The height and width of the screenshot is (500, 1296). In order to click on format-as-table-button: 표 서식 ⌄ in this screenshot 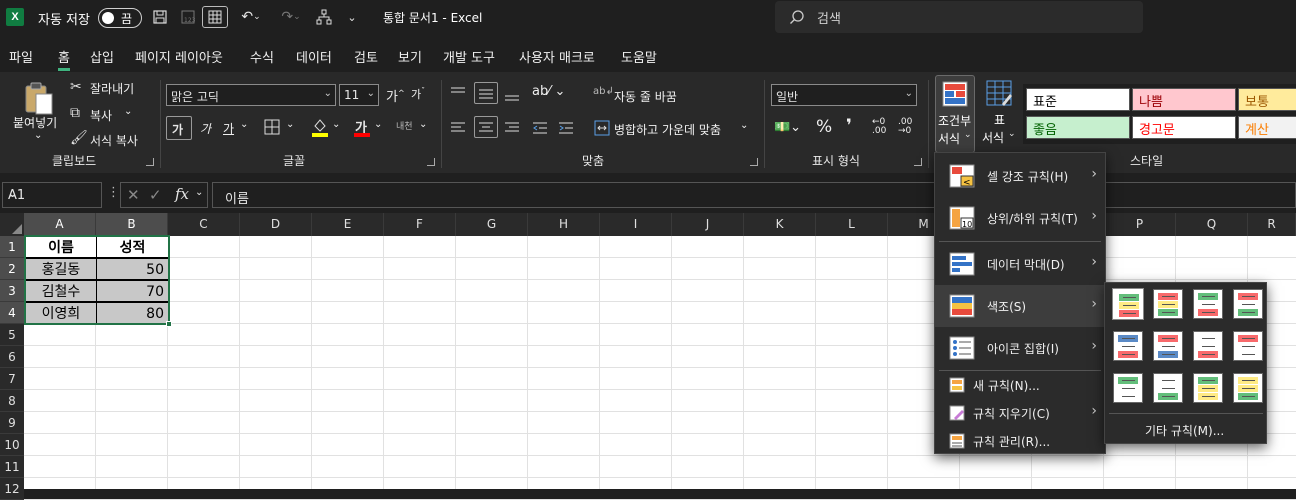, I will do `click(1000, 114)`.